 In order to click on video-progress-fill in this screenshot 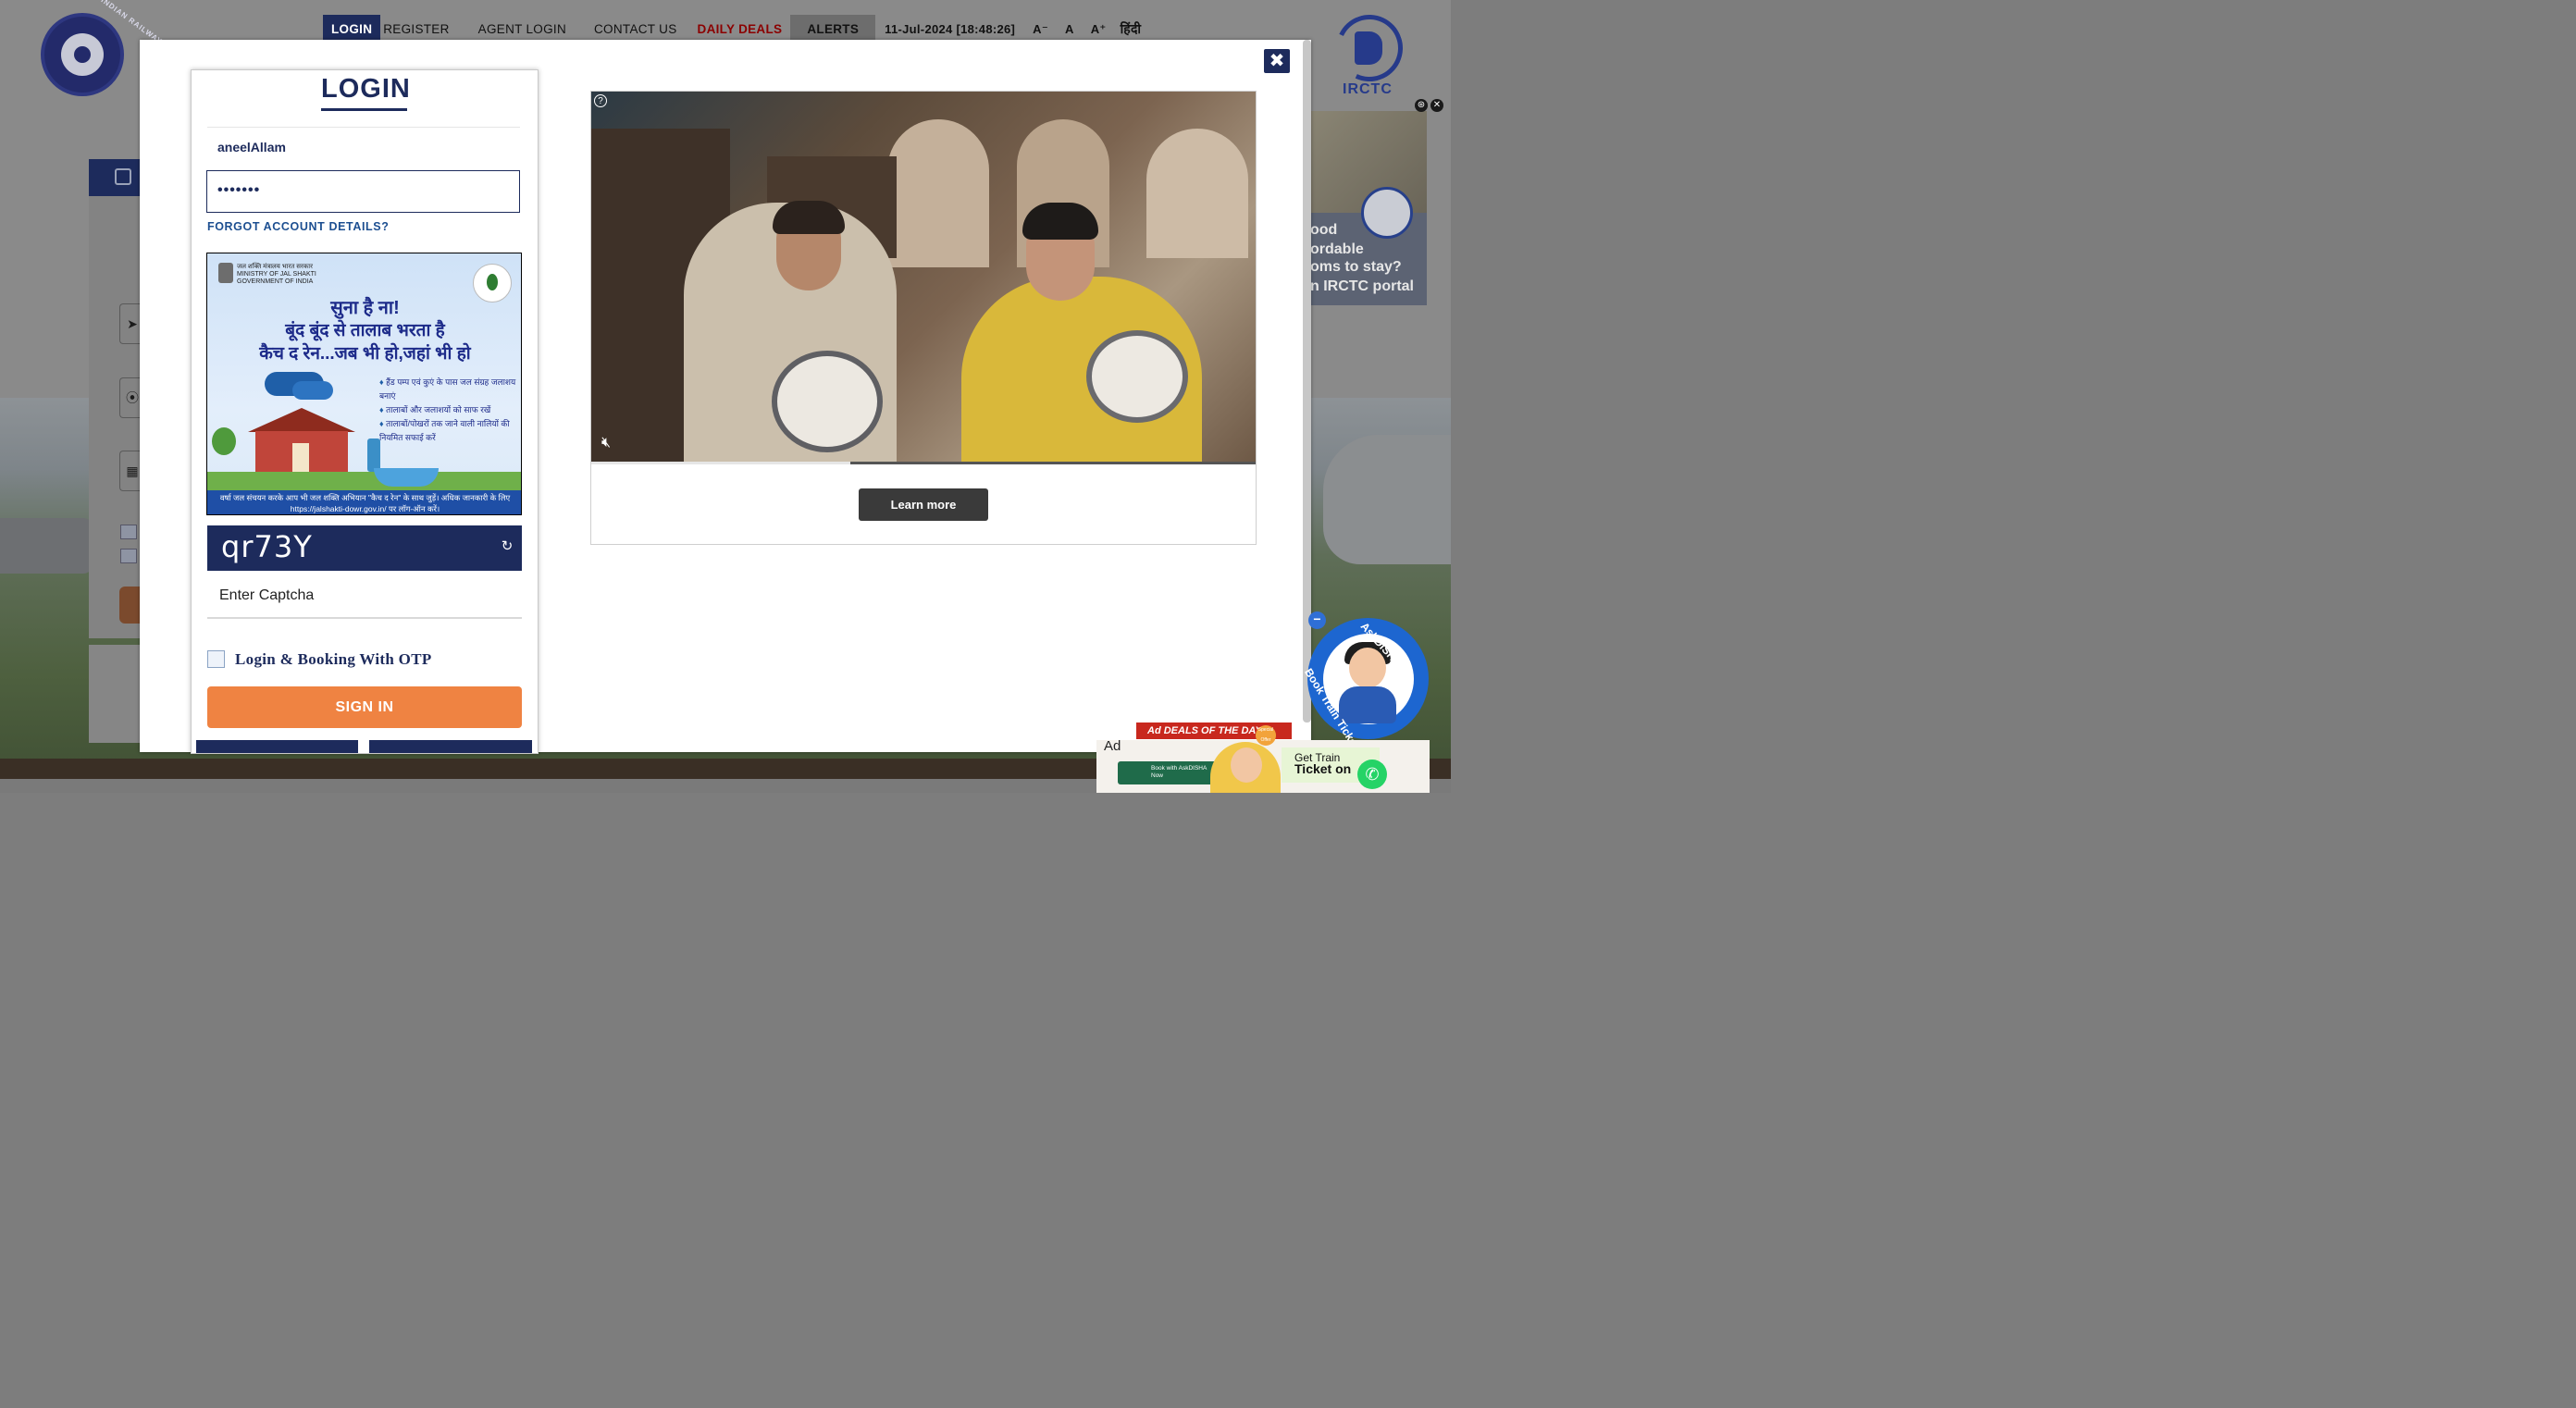, I will do `click(721, 463)`.